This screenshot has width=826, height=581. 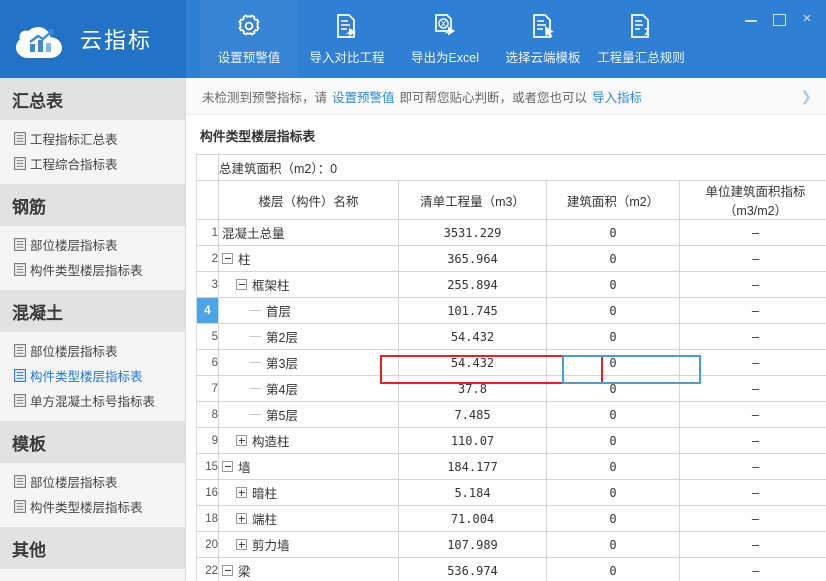 What do you see at coordinates (308, 440) in the screenshot?
I see `cell-name: 构造柱` at bounding box center [308, 440].